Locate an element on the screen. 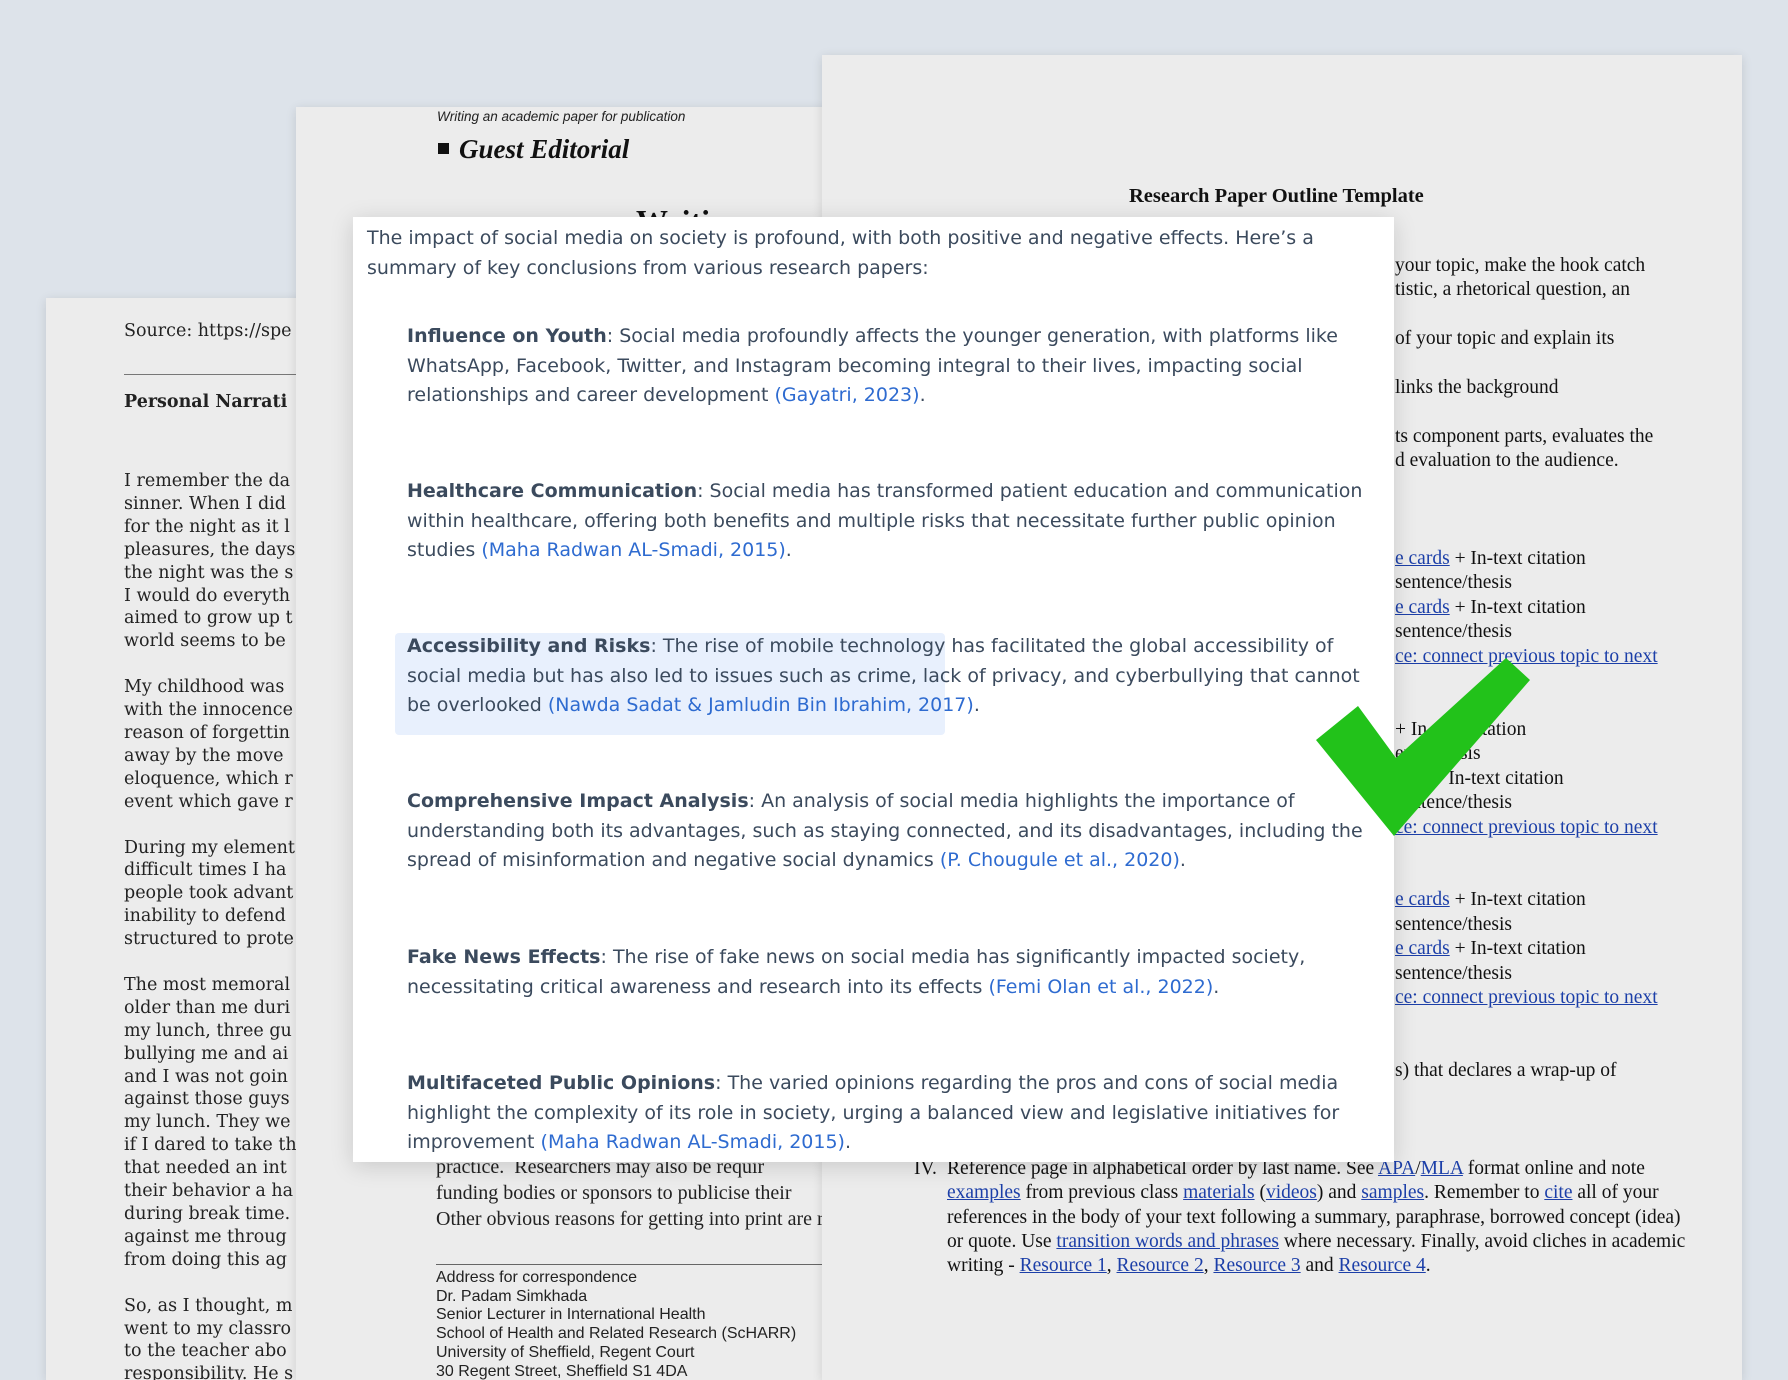 This screenshot has width=1788, height=1380. examples-link: examples is located at coordinates (984, 1192).